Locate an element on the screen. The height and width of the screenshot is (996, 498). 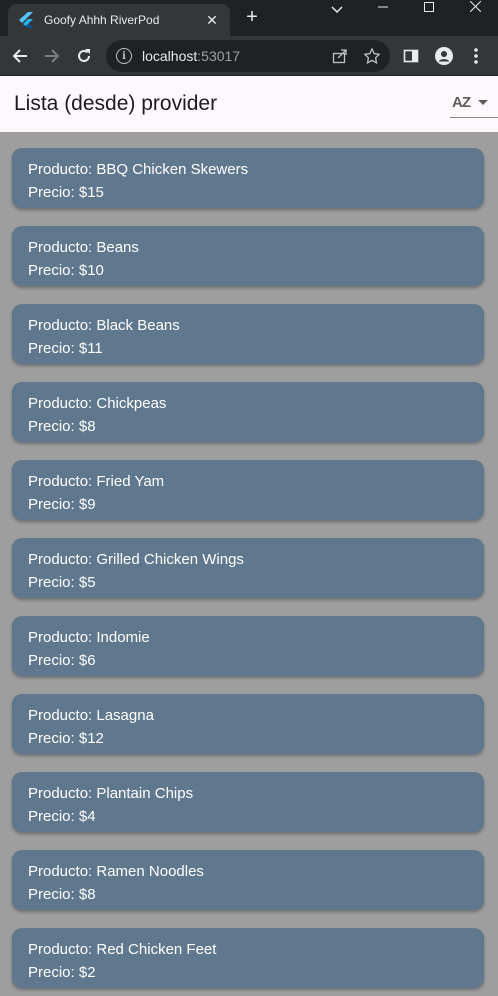
product-card: Producto: Fried Yam Precio: $9 is located at coordinates (248, 490).